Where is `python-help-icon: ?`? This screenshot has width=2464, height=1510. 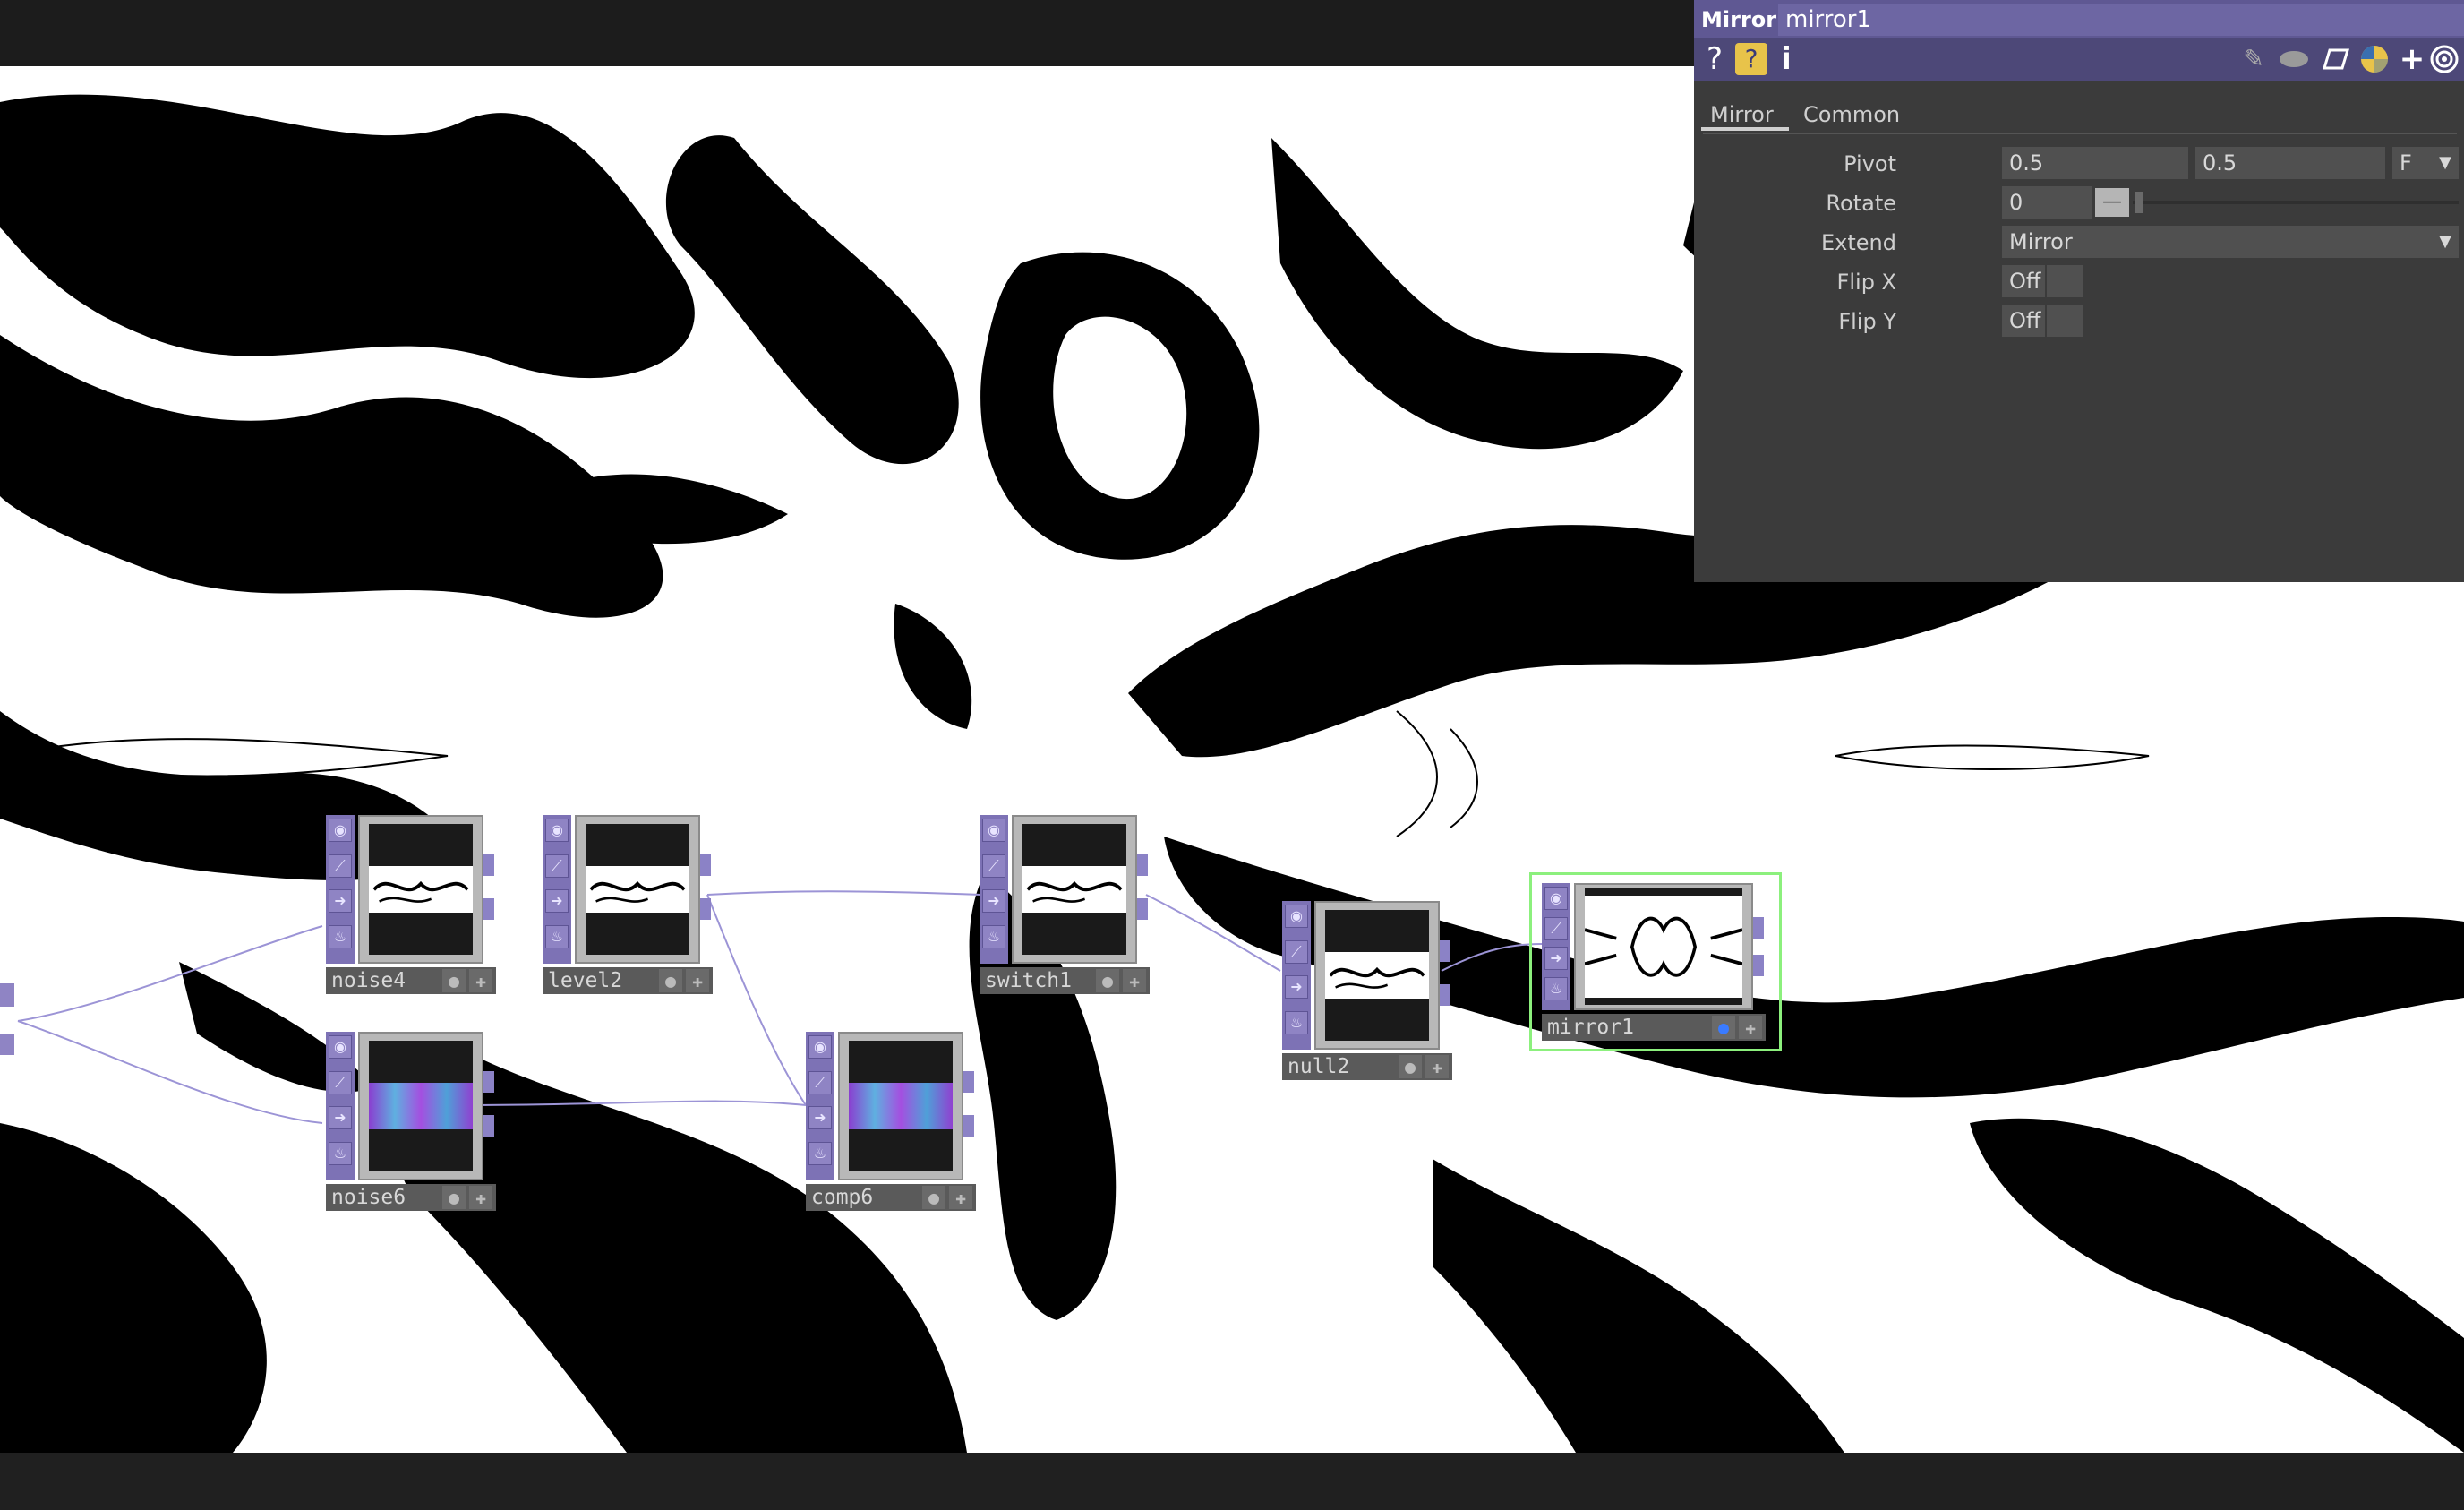
python-help-icon: ? is located at coordinates (1751, 59).